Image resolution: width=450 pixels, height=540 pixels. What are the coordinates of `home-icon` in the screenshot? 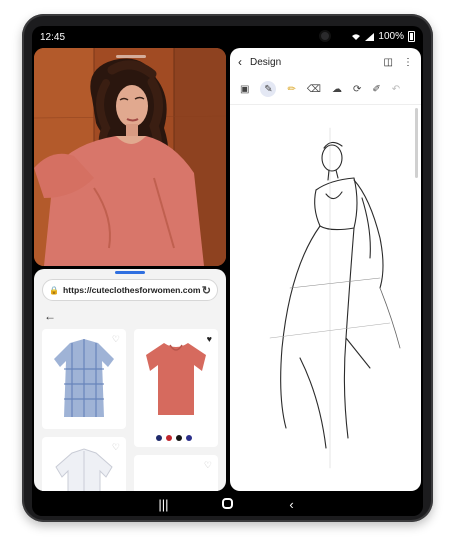 It's located at (227, 503).